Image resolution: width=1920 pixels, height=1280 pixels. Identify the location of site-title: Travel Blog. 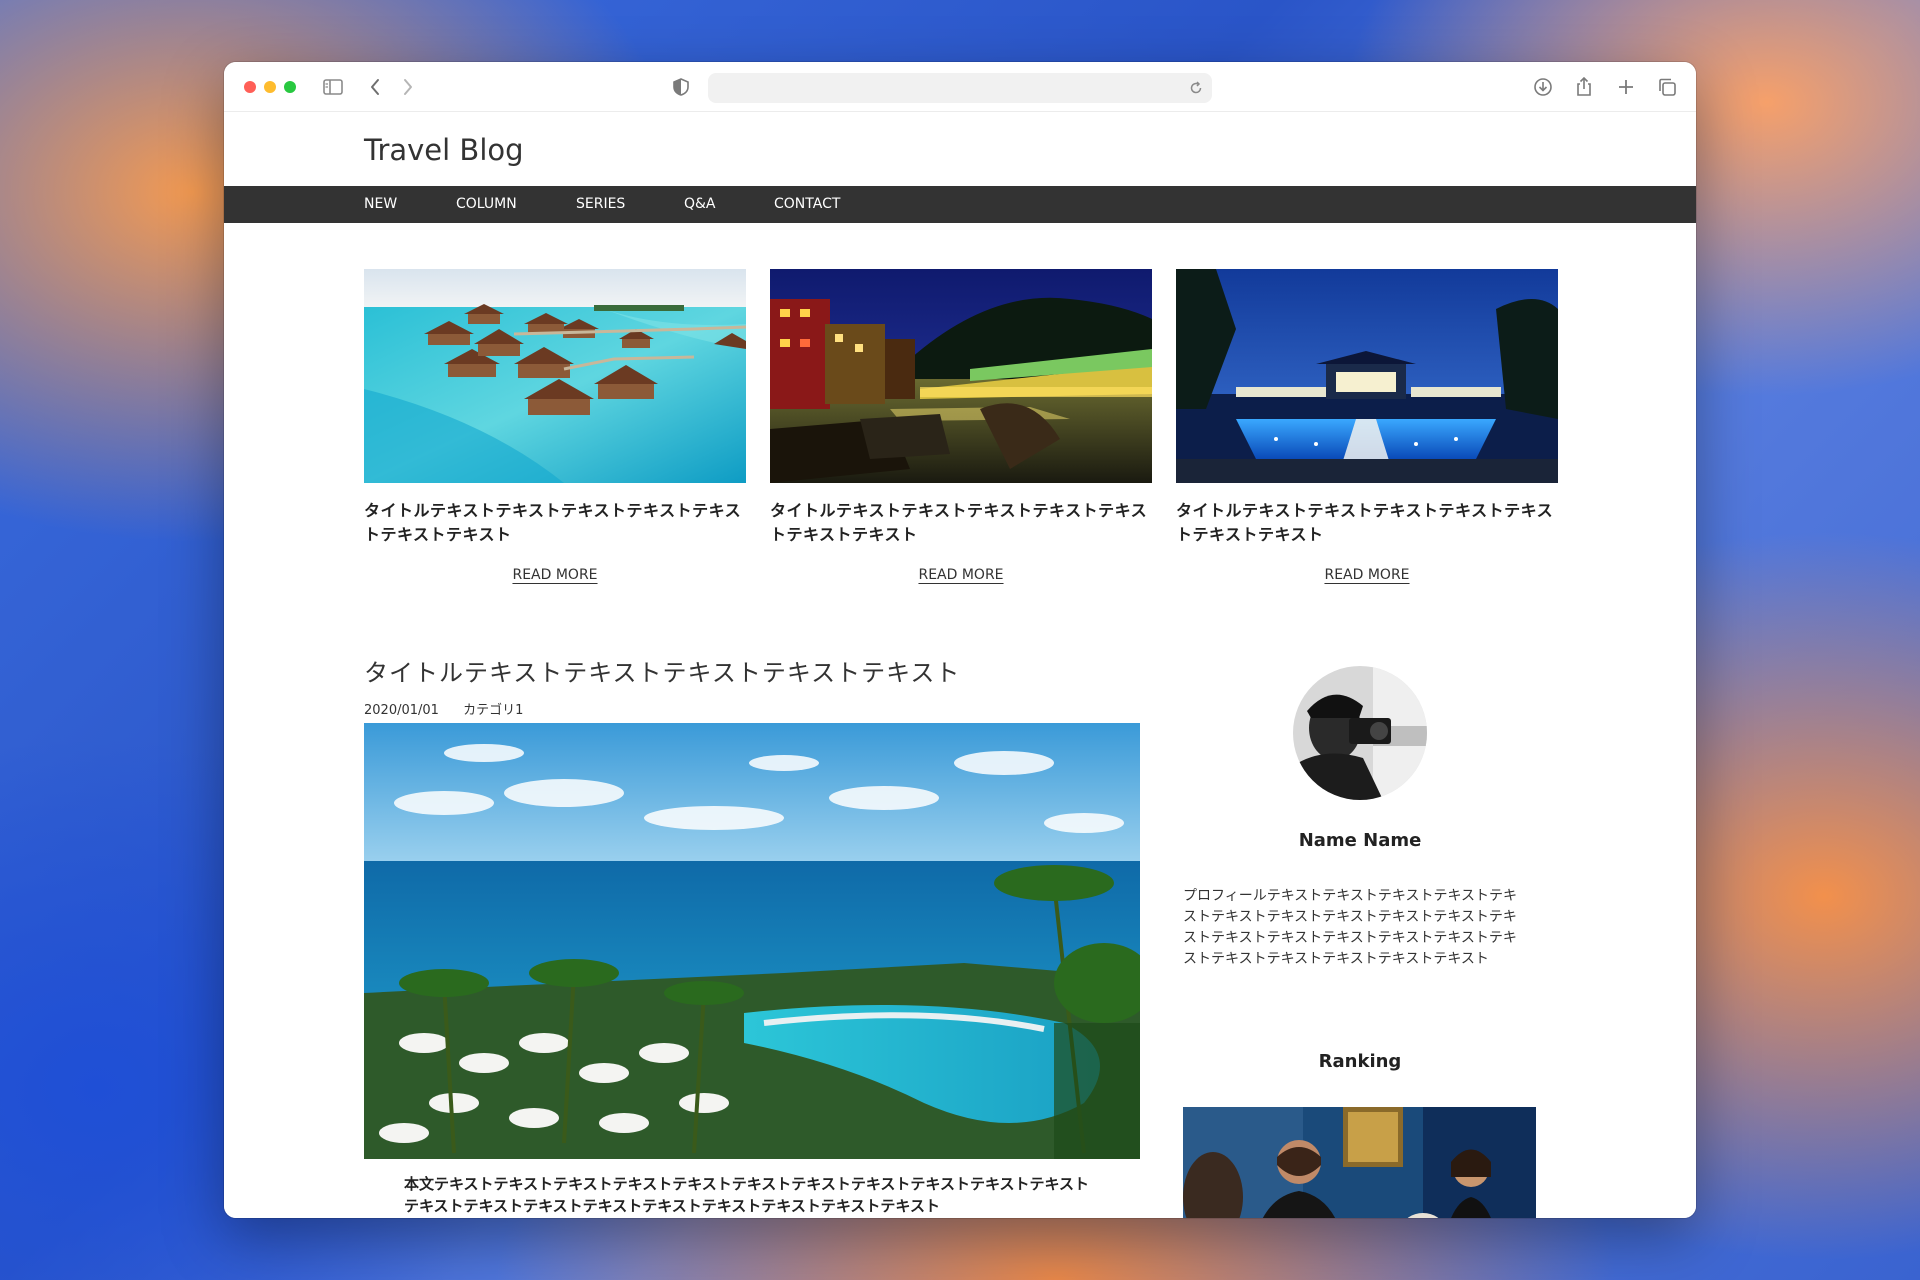
(444, 150).